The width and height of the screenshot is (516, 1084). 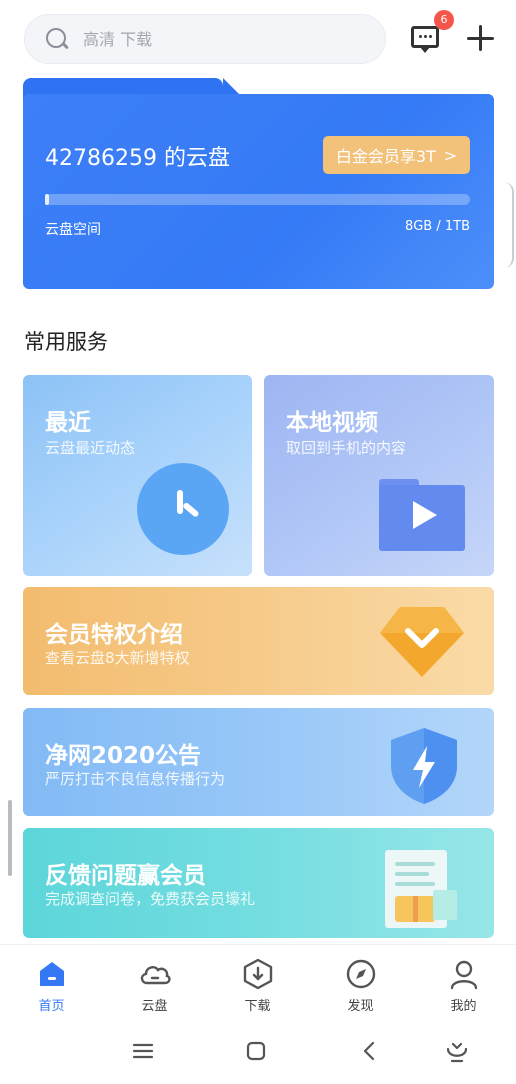 I want to click on messages-button: 6, so click(x=431, y=34).